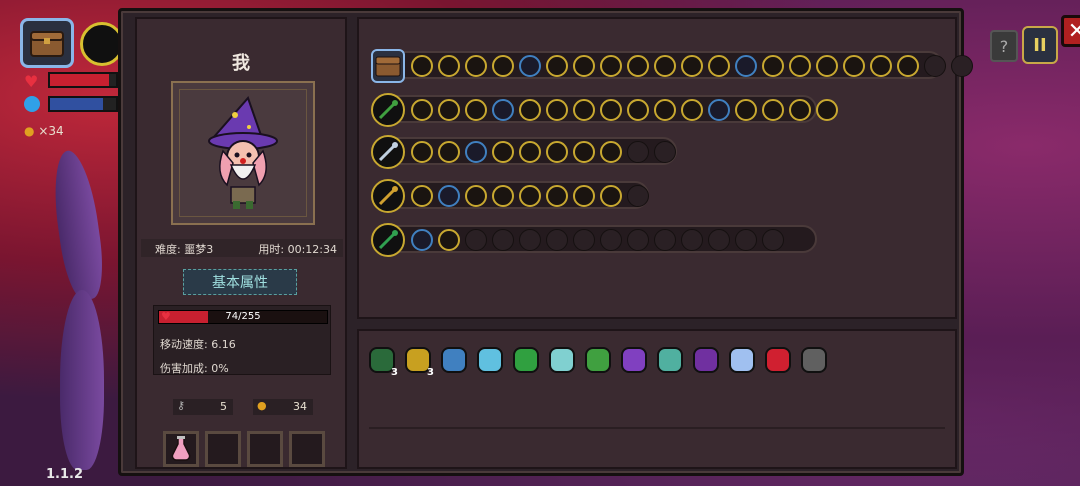 This screenshot has height=486, width=1080. What do you see at coordinates (598, 360) in the screenshot?
I see `boot-item-icon` at bounding box center [598, 360].